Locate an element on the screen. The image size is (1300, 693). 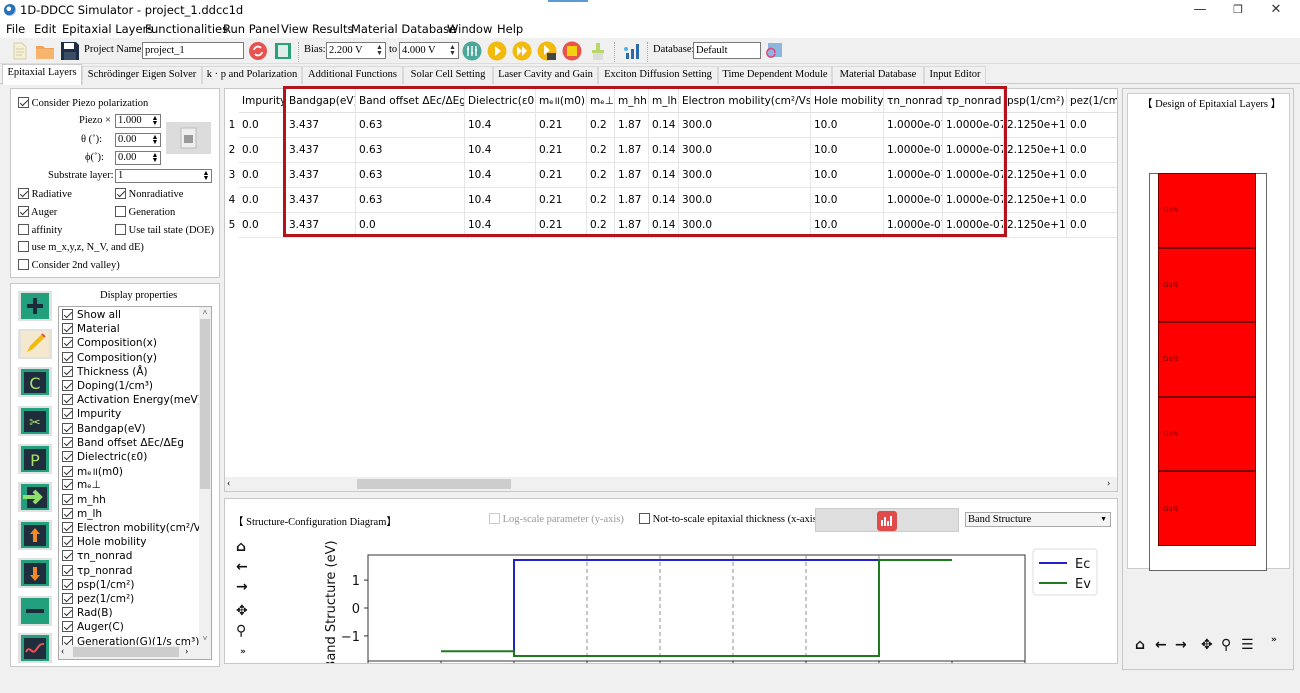
dropdown-arrow-icon: ▼ is located at coordinates (1103, 519).